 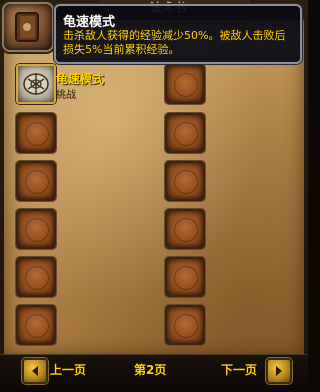 What do you see at coordinates (28, 27) in the screenshot?
I see `spellbook-icon` at bounding box center [28, 27].